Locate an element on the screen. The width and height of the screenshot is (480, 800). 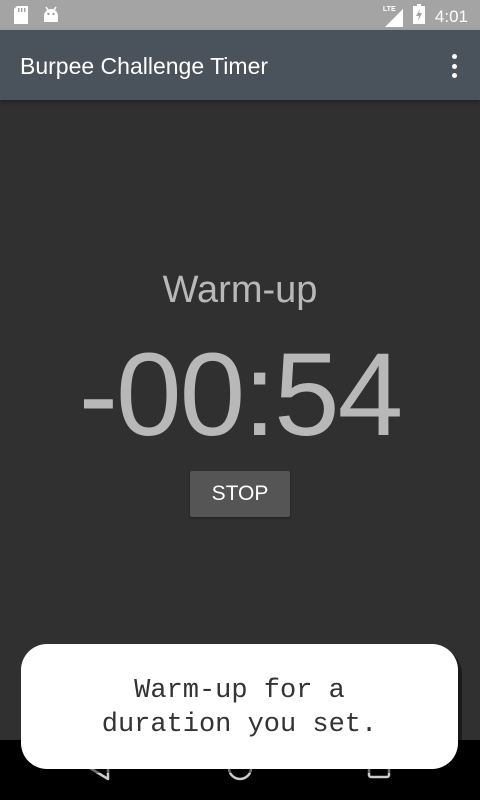
phase-label: Warm-up is located at coordinates (240, 290).